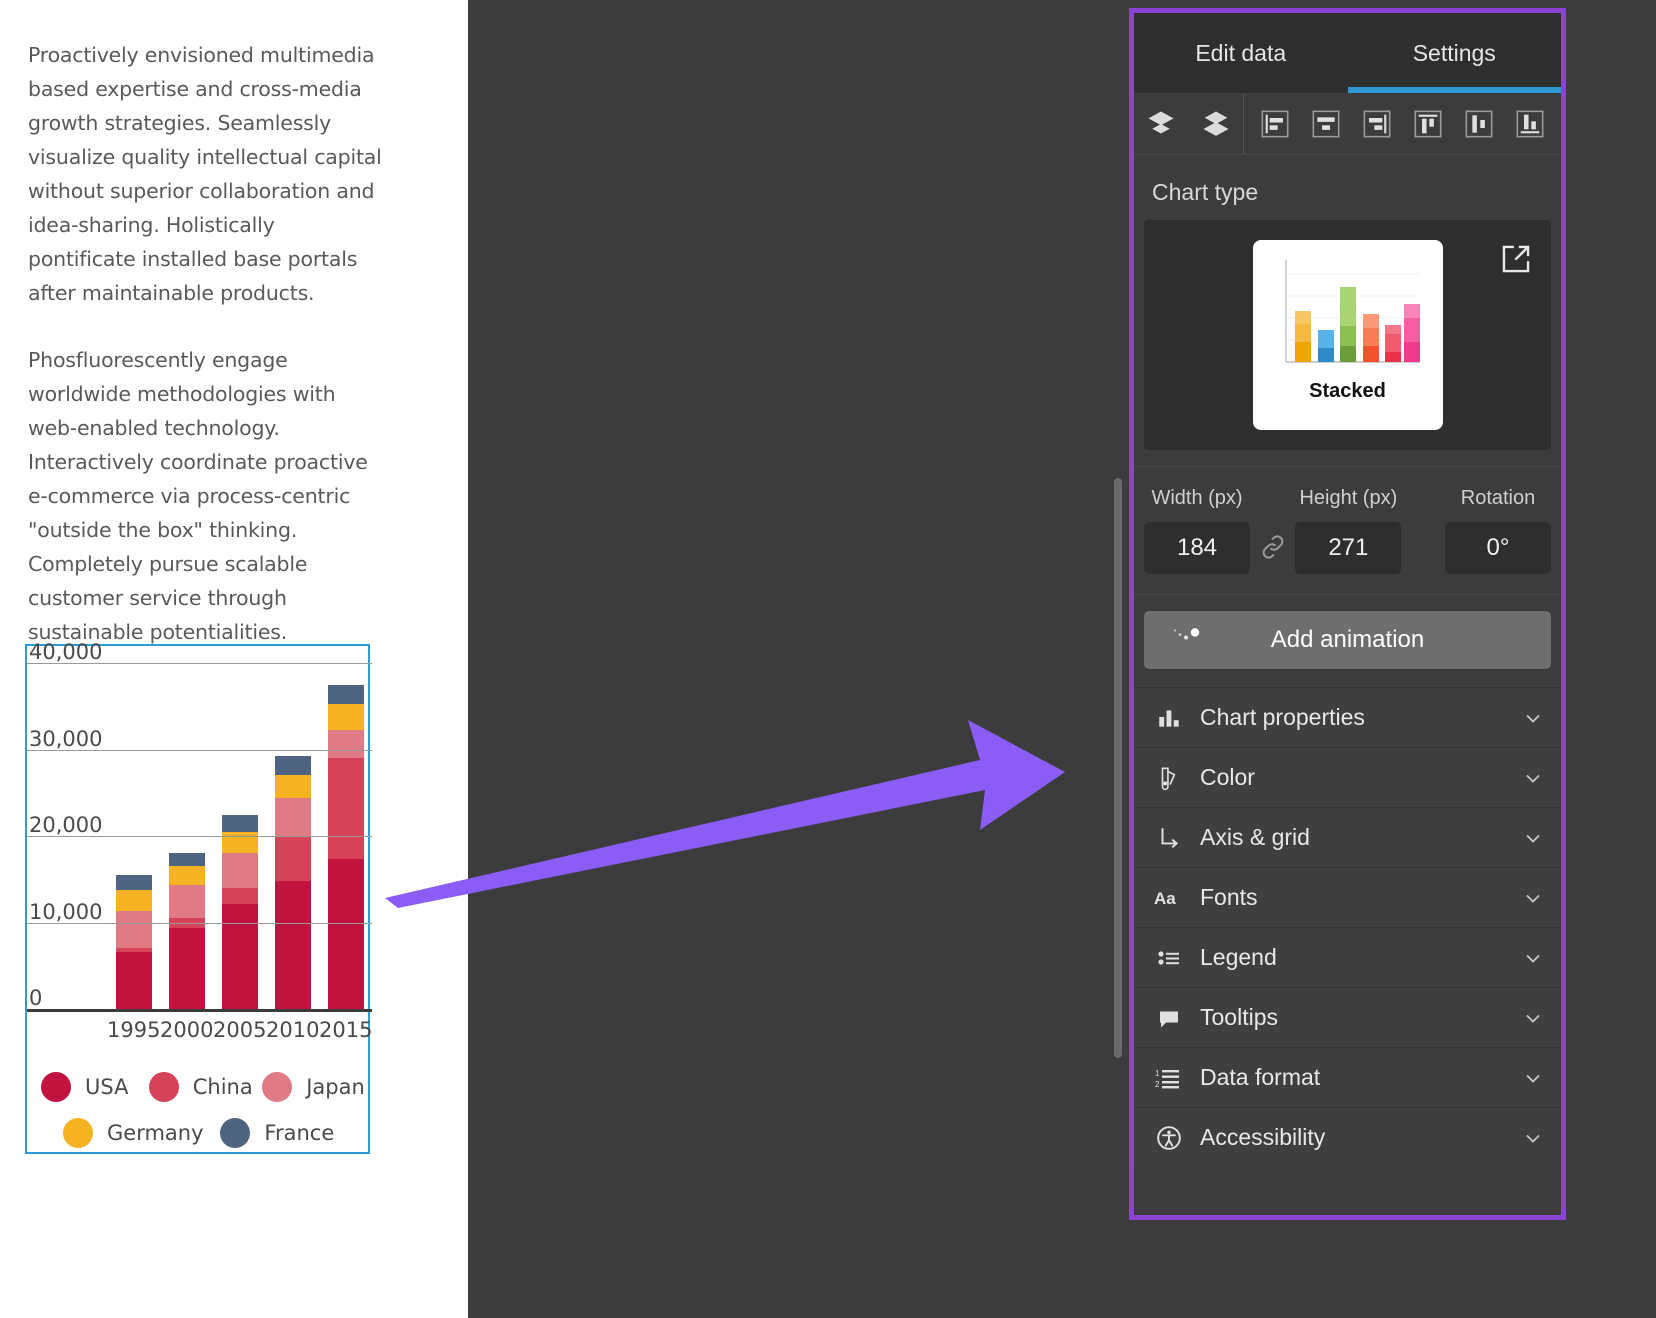 The image size is (1656, 1318). Describe the element at coordinates (1197, 498) in the screenshot. I see `width-label: Width (px)` at that location.